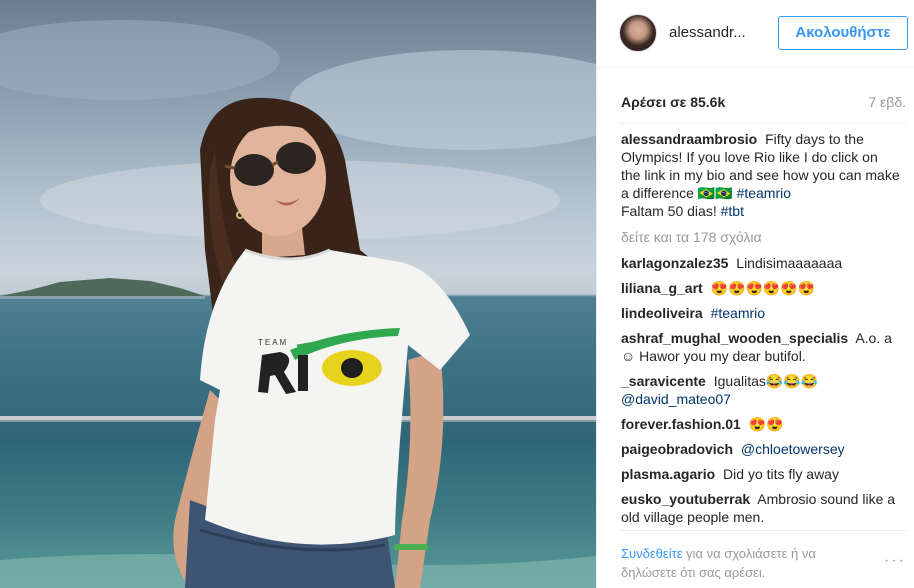 Image resolution: width=914 pixels, height=588 pixels. Describe the element at coordinates (887, 102) in the screenshot. I see `post-age: 7 εβδ.` at that location.